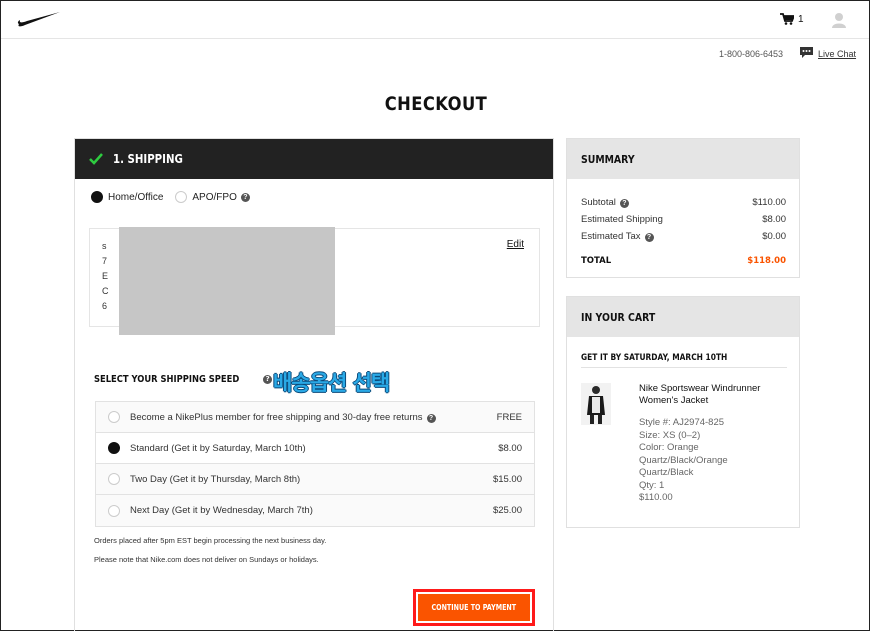  Describe the element at coordinates (622, 219) in the screenshot. I see `shipping-label: Estimated Shipping` at that location.